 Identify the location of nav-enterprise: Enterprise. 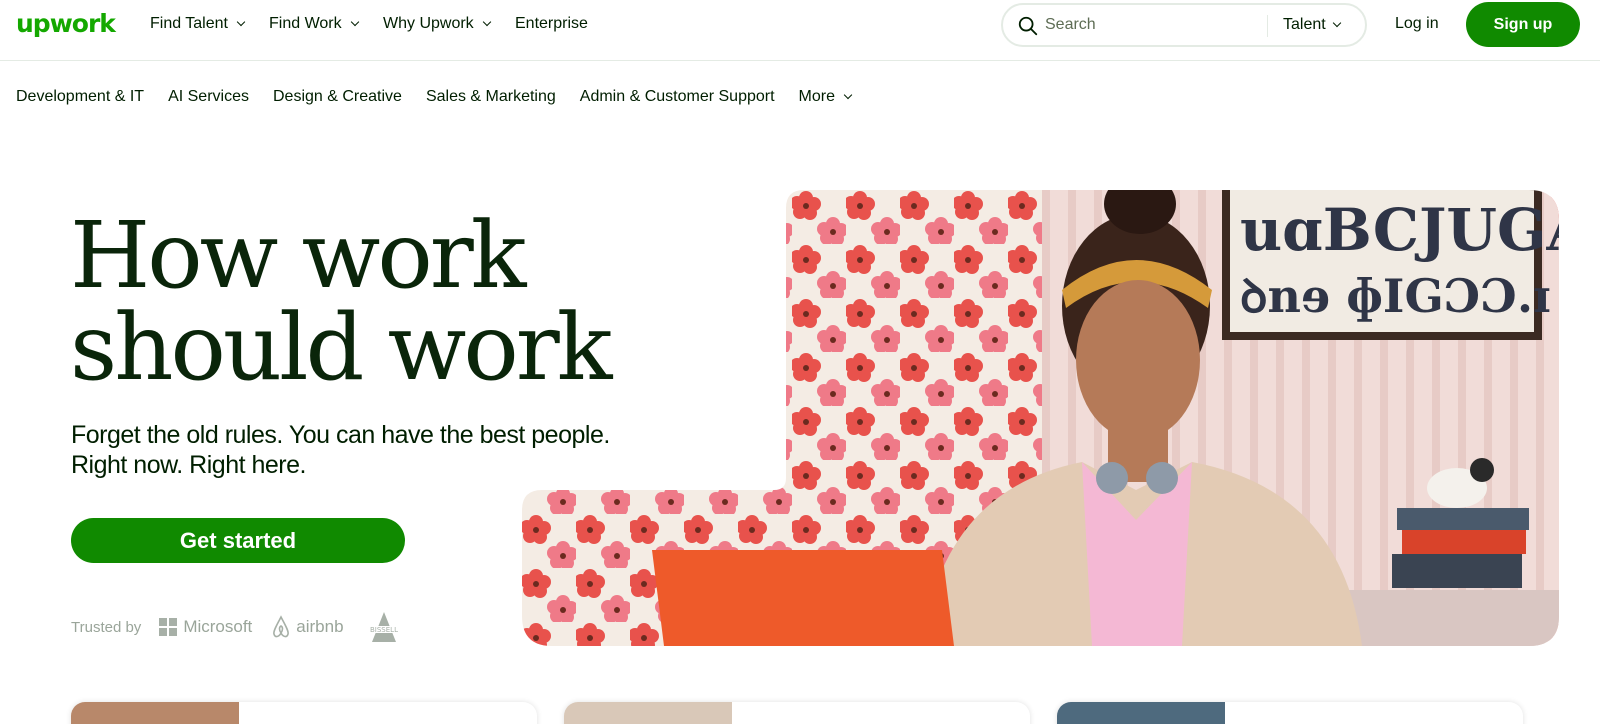
(551, 24).